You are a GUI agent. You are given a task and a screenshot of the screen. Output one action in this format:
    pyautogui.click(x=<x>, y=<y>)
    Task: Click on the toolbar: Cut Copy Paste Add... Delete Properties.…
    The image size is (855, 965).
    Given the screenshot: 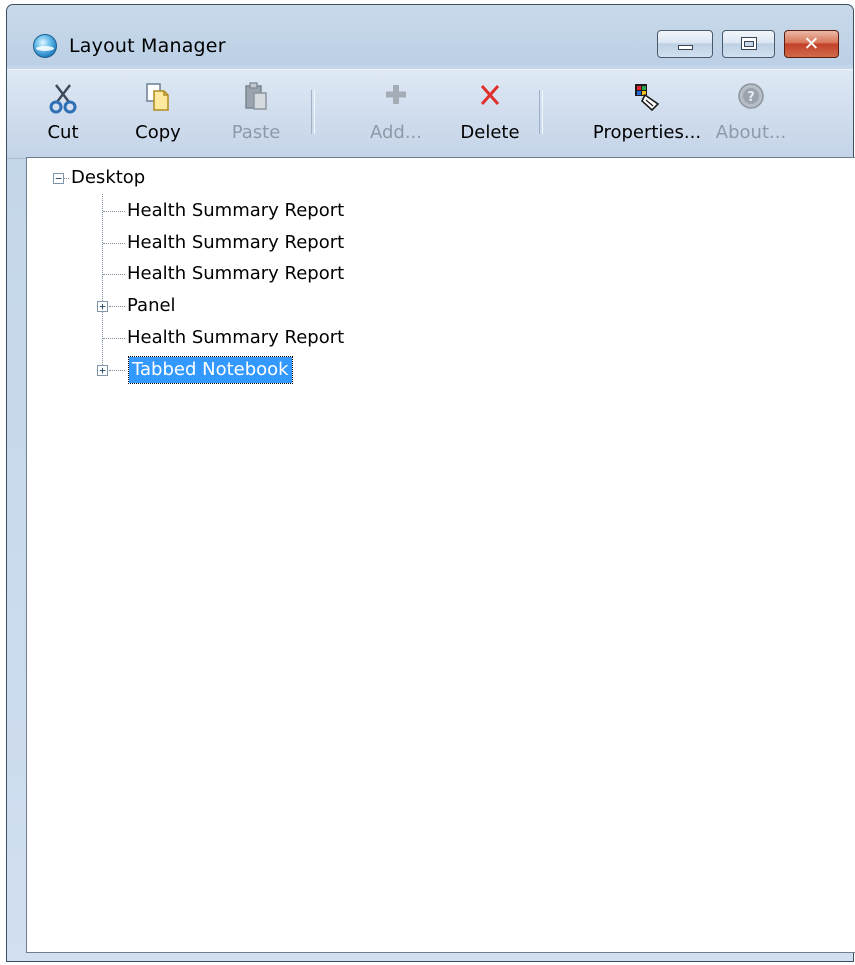 What is the action you would take?
    pyautogui.click(x=430, y=114)
    